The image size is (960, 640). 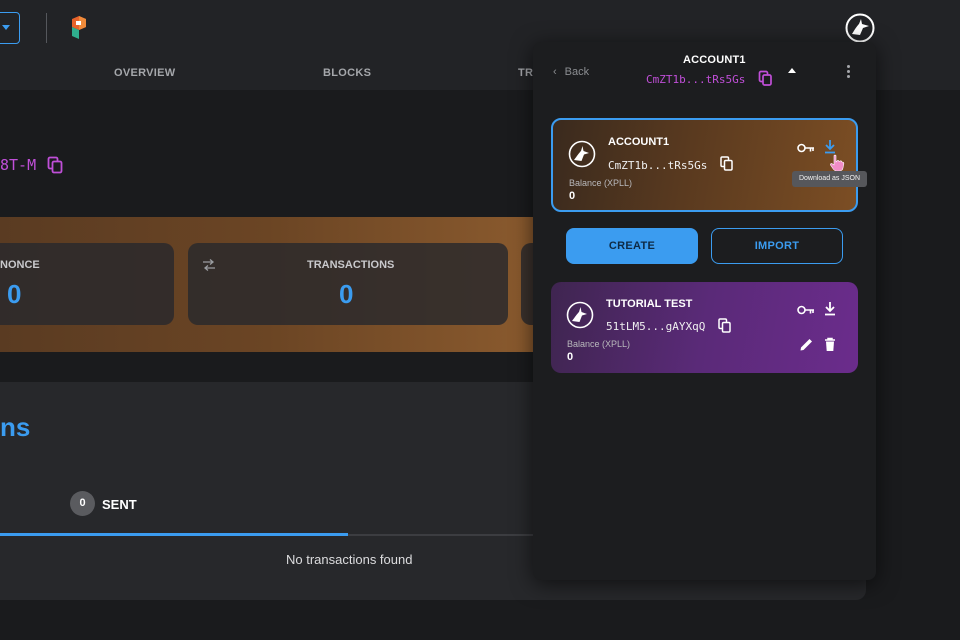 I want to click on edit-icon, so click(x=806, y=344).